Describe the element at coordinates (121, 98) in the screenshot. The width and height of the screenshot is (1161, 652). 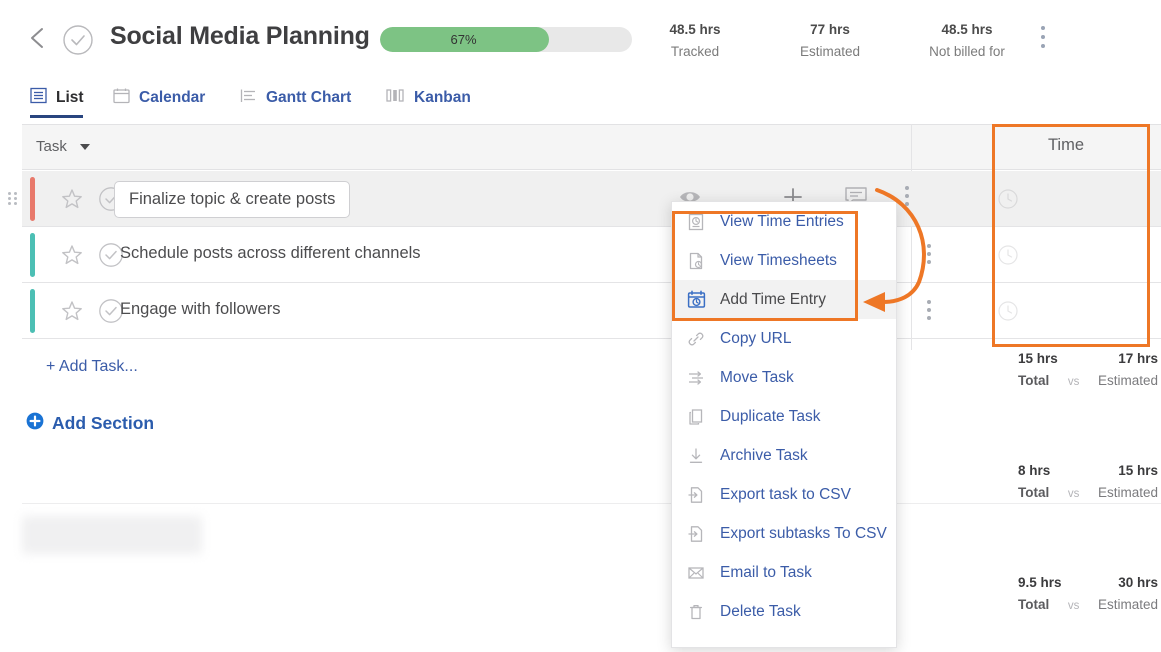
I see `calendar-icon` at that location.